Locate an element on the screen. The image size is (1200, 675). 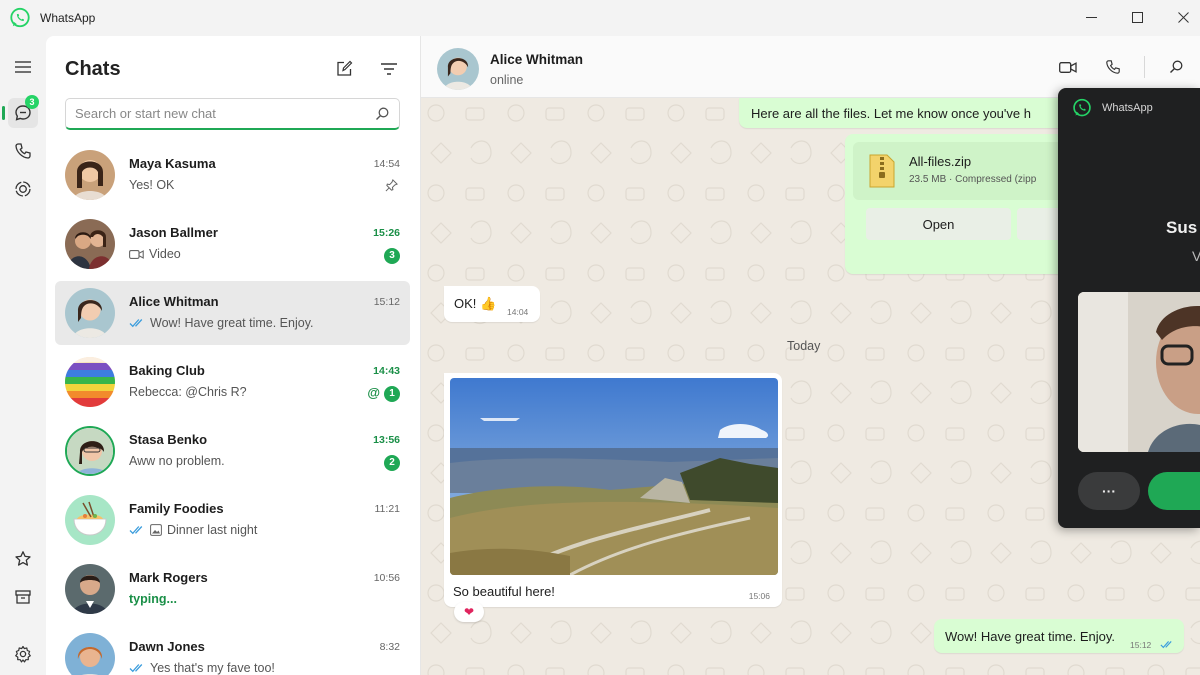
menu-button is located at coordinates (23, 67).